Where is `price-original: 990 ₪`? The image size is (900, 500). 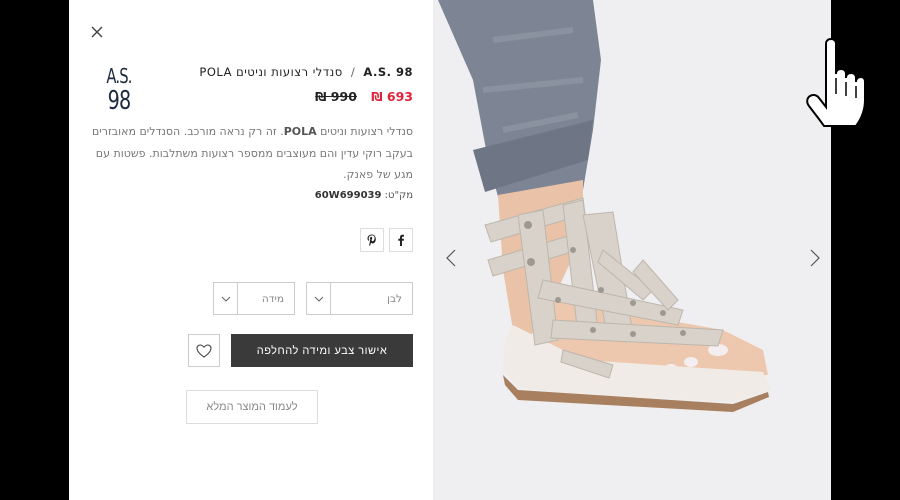
price-original: 990 ₪ is located at coordinates (336, 96).